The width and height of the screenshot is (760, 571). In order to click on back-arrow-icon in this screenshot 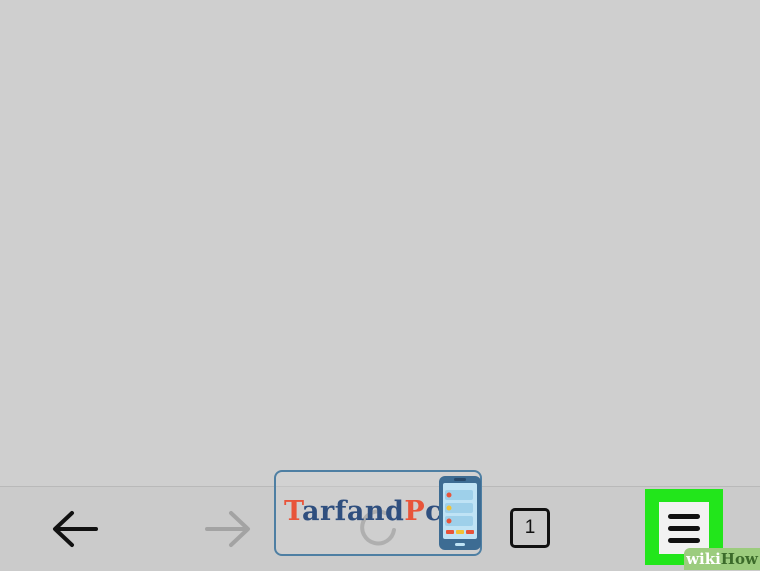, I will do `click(75, 529)`.